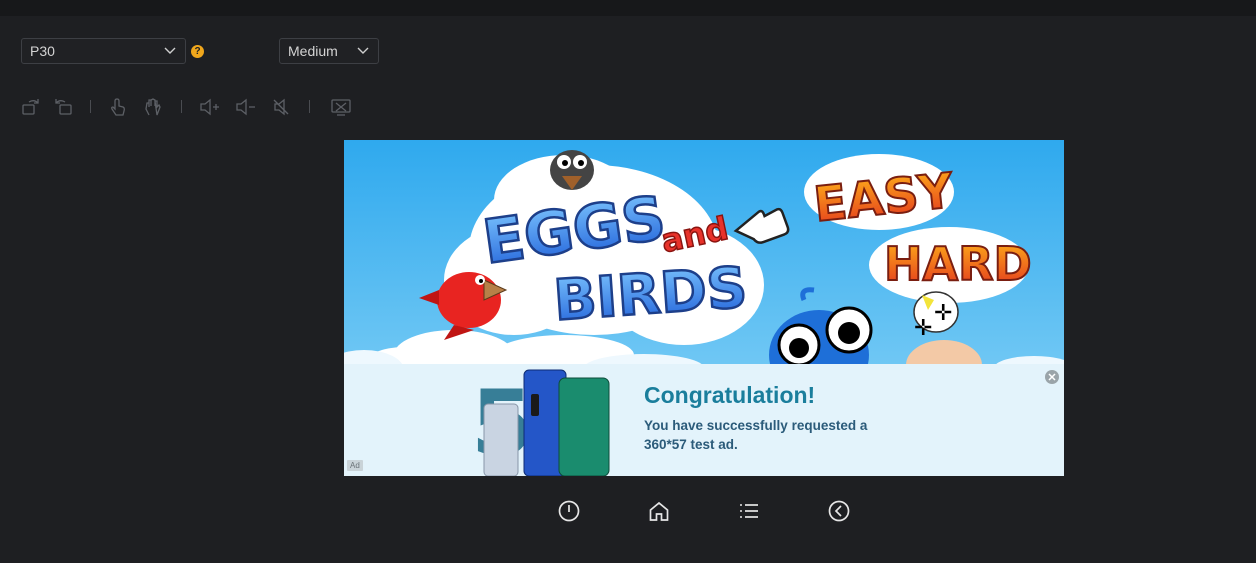  What do you see at coordinates (659, 511) in the screenshot?
I see `home-icon` at bounding box center [659, 511].